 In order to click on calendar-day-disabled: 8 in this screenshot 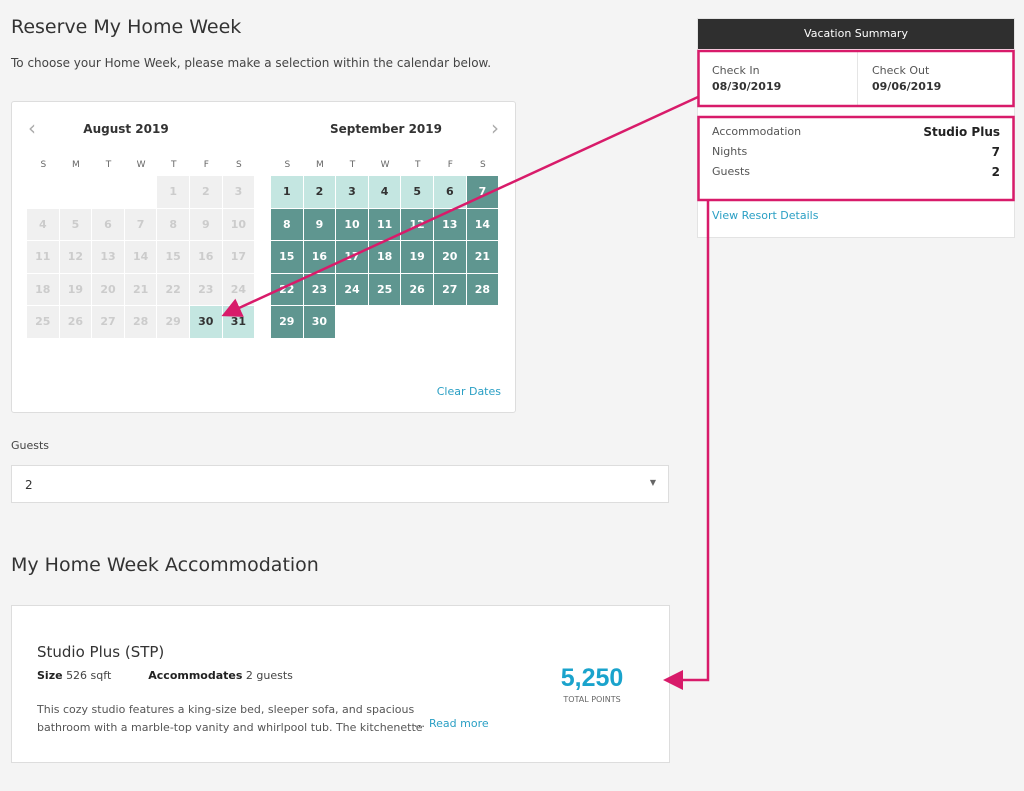, I will do `click(173, 224)`.